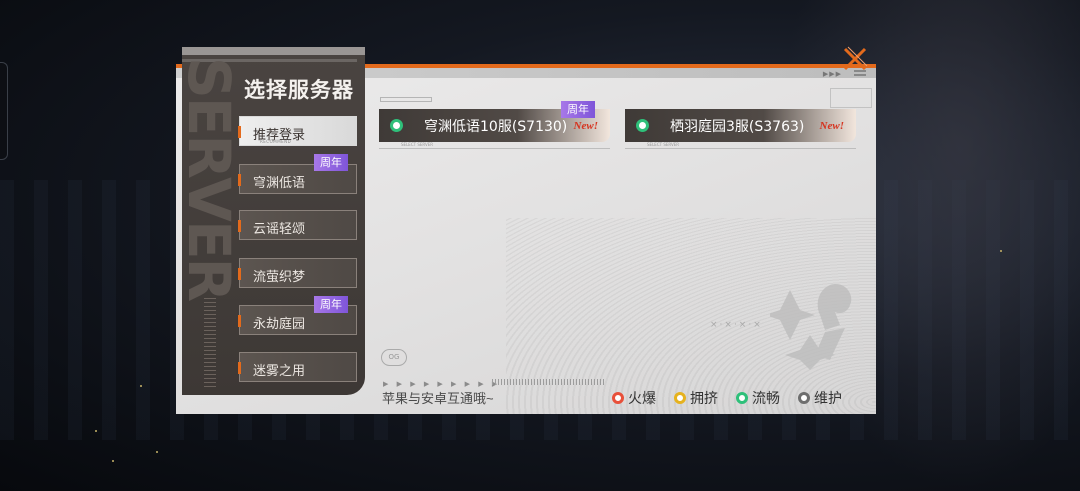  I want to click on cross-platform-note: 苹果与安卓互通哦~, so click(438, 398).